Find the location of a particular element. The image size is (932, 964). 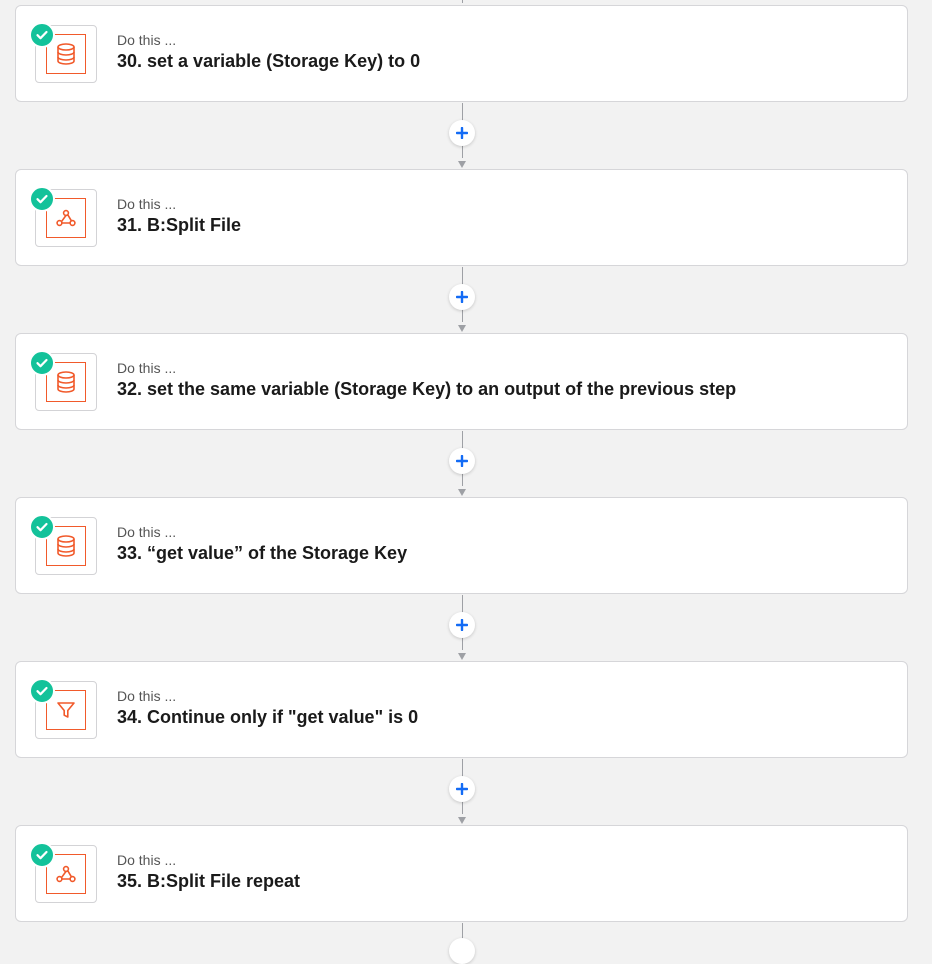

filter-icon is located at coordinates (66, 710).